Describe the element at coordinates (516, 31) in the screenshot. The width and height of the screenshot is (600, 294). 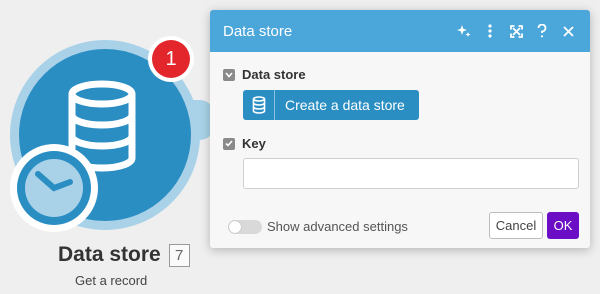
I see `expand-icon` at that location.